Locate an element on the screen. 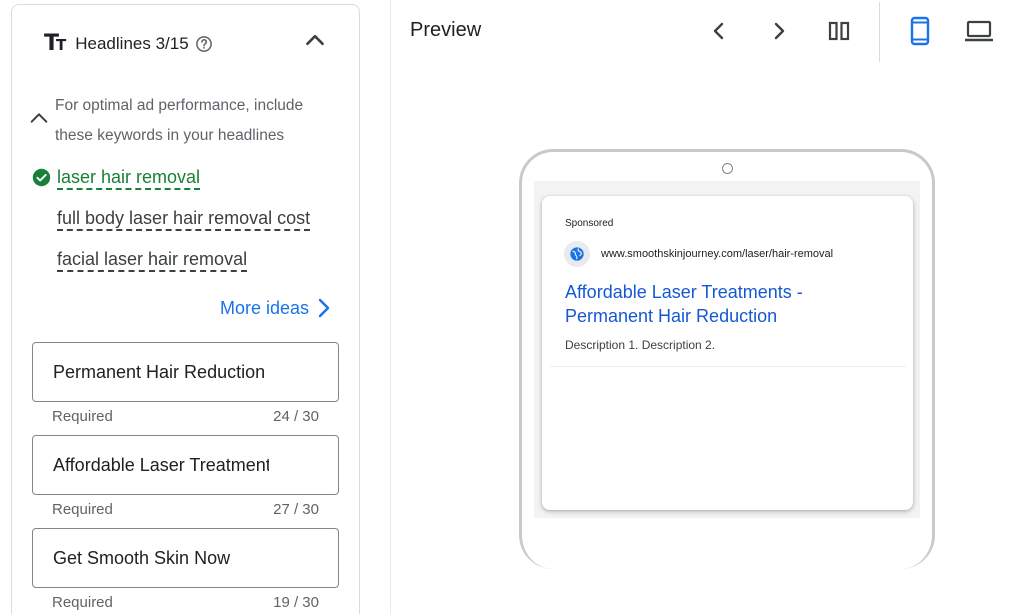  headlines-header: TT Headlines 3/15 is located at coordinates (128, 44).